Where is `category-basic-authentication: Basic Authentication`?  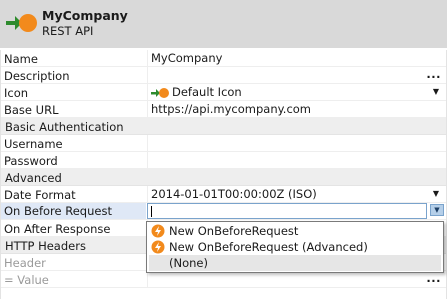
category-basic-authentication: Basic Authentication is located at coordinates (223, 126).